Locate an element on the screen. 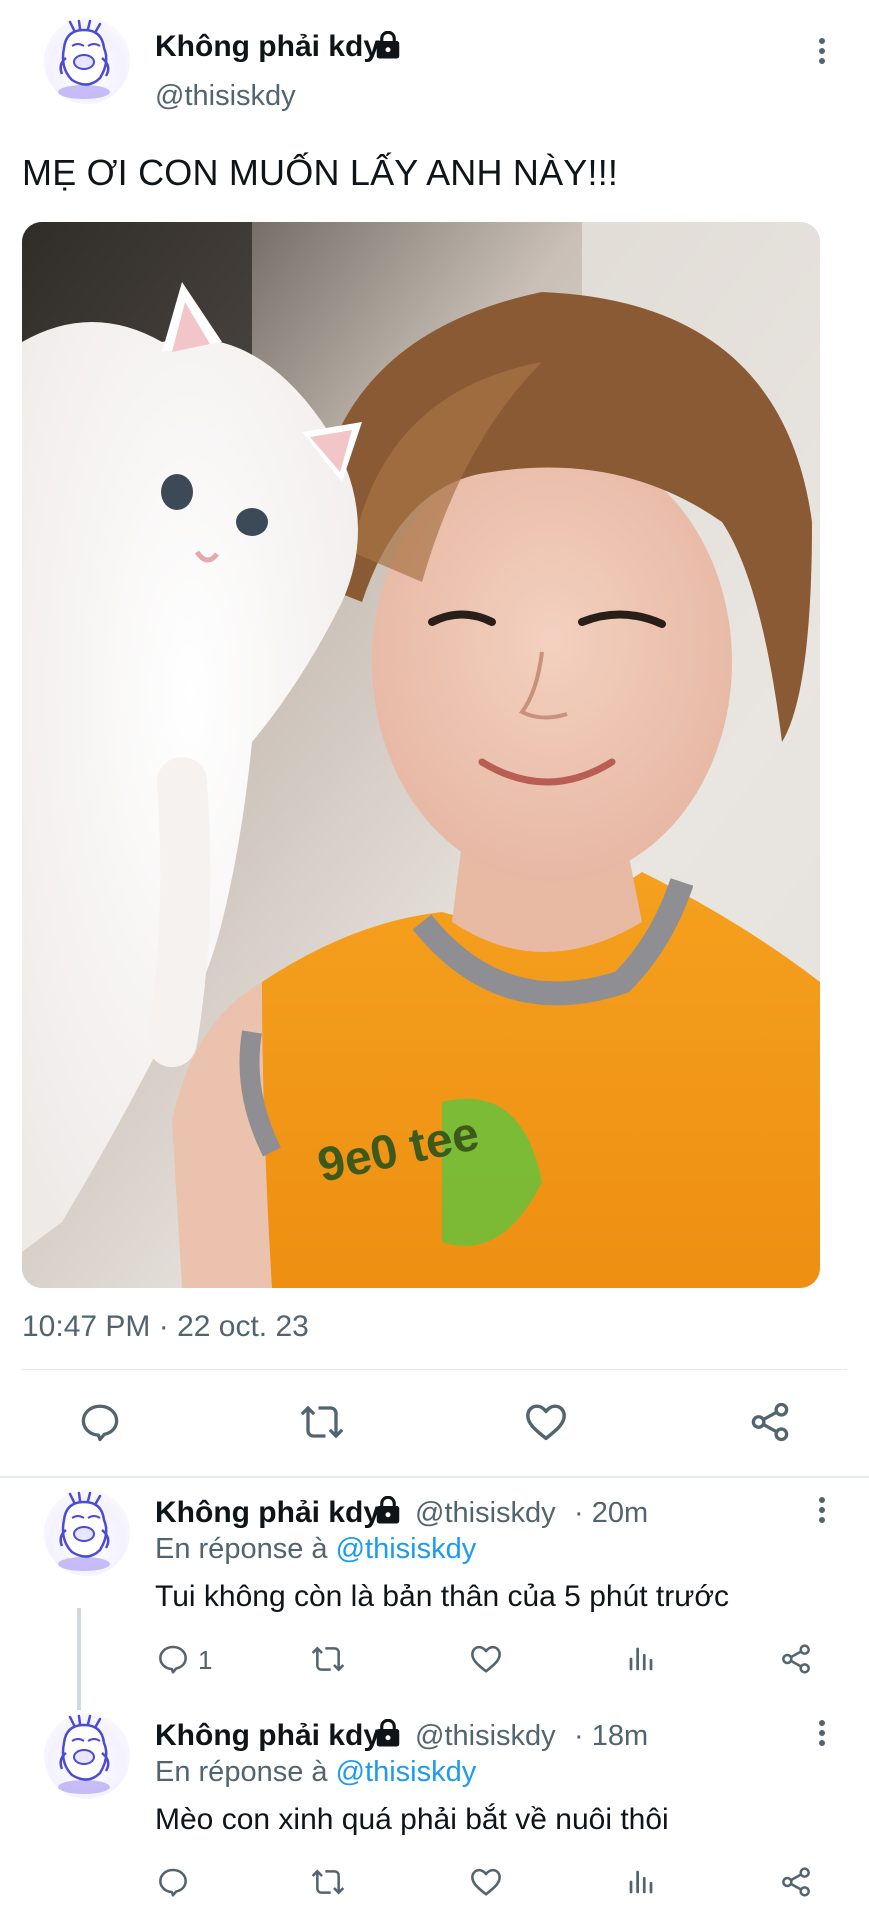  section-divider is located at coordinates (434, 1477).